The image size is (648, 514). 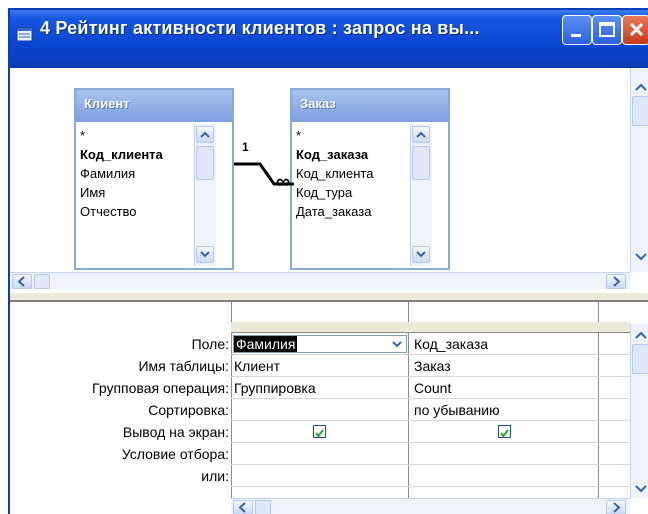 I want to click on grid-hscrollbar, so click(x=430, y=506).